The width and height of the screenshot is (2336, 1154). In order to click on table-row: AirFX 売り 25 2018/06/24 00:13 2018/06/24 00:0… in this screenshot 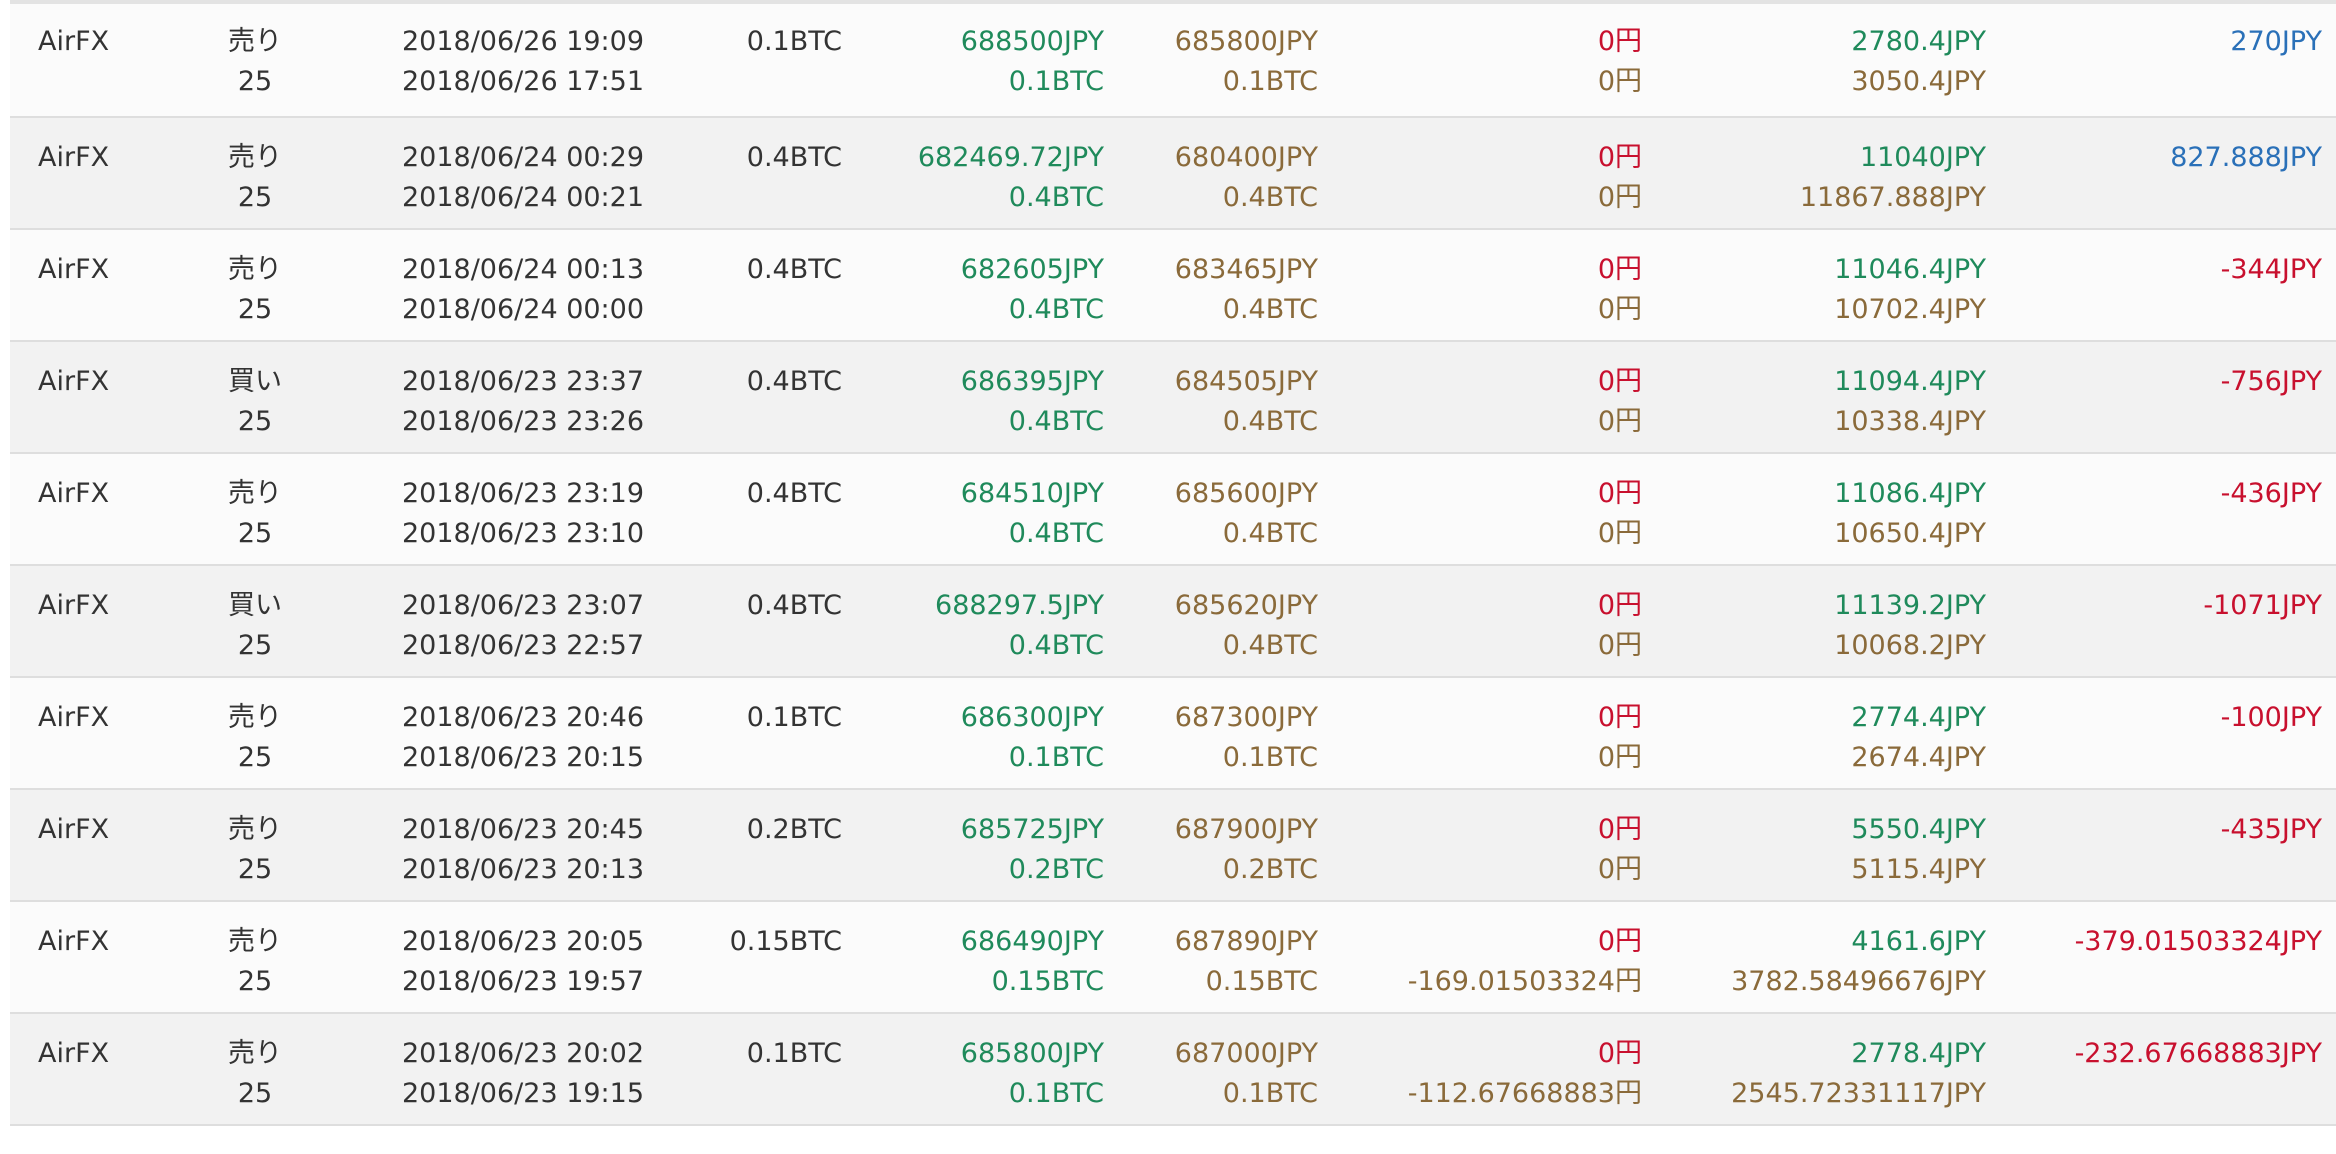, I will do `click(1173, 286)`.